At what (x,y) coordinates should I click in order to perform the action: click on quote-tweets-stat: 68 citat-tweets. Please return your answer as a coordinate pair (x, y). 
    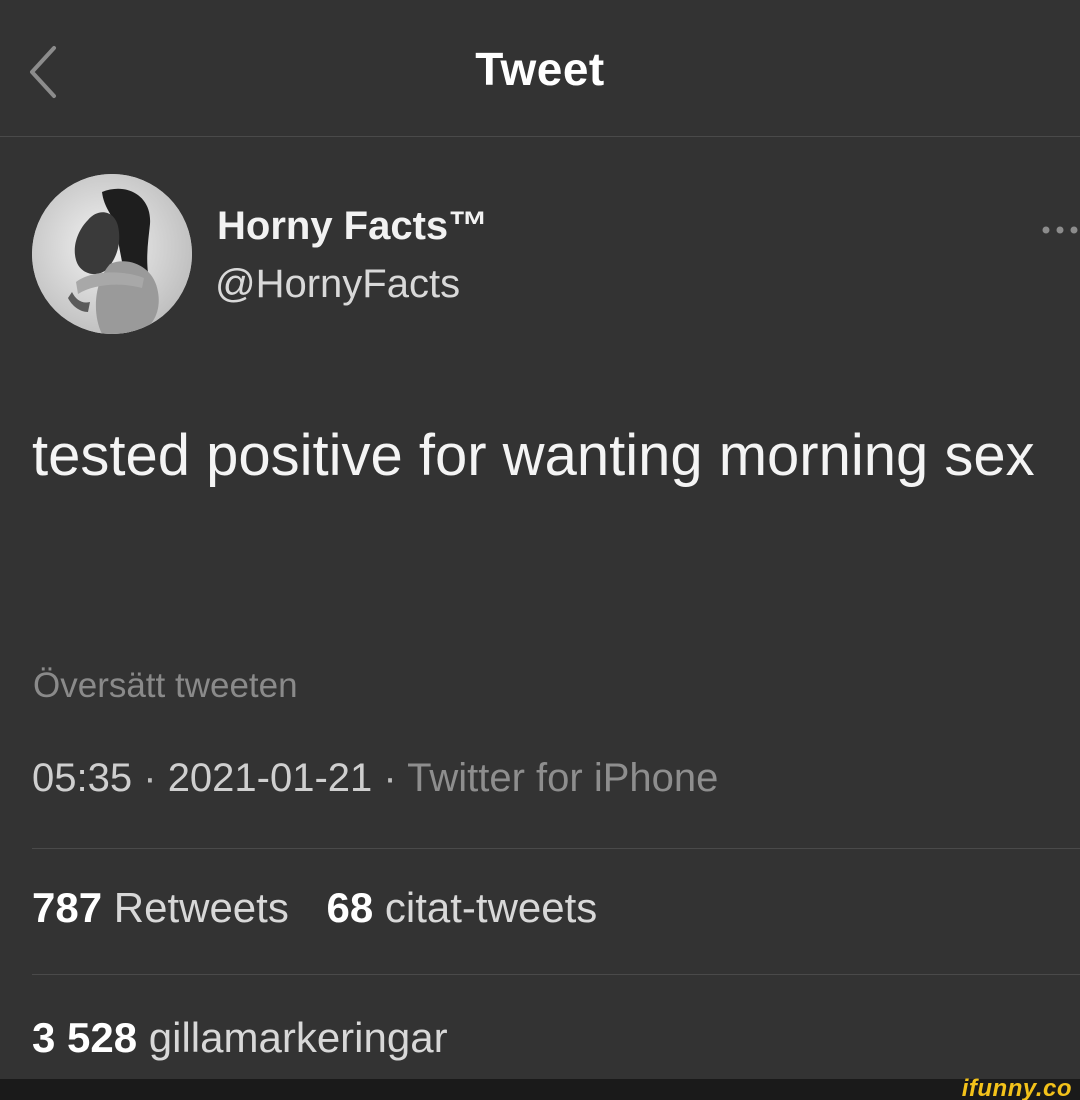
    Looking at the image, I should click on (462, 907).